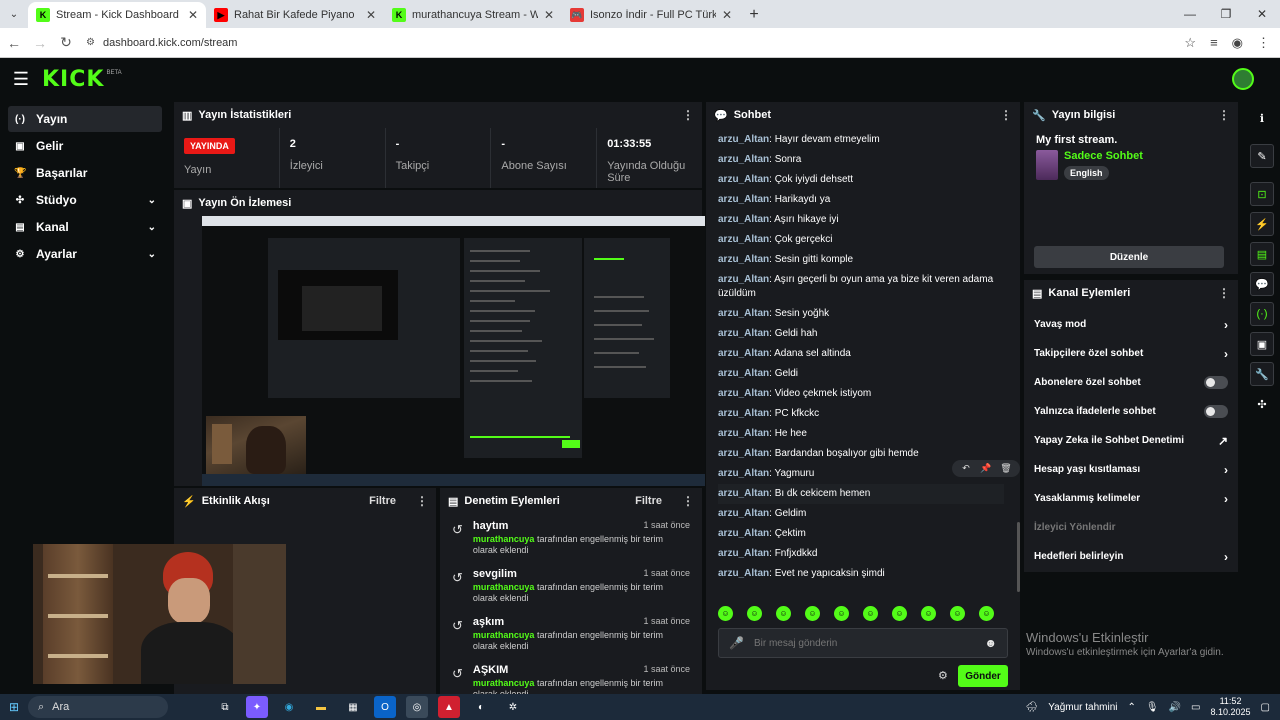 This screenshot has height=720, width=1280. I want to click on tools-toggle-icon: 🔧, so click(1262, 374).